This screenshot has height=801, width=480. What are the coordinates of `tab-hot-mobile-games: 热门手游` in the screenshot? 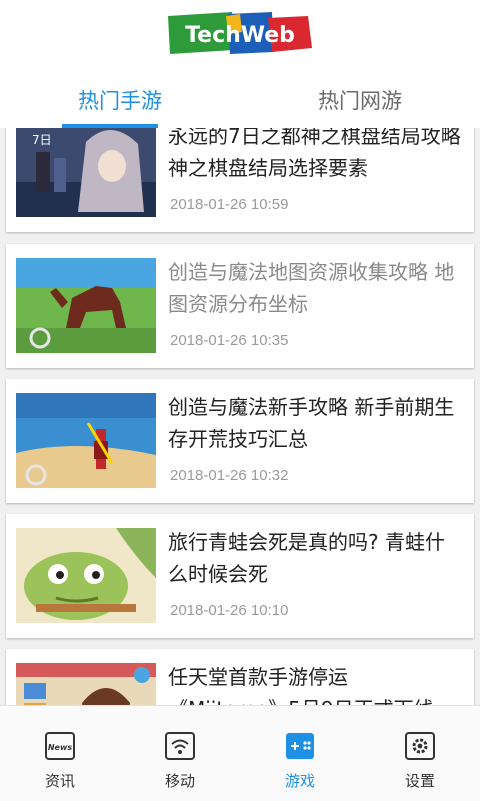 It's located at (120, 100).